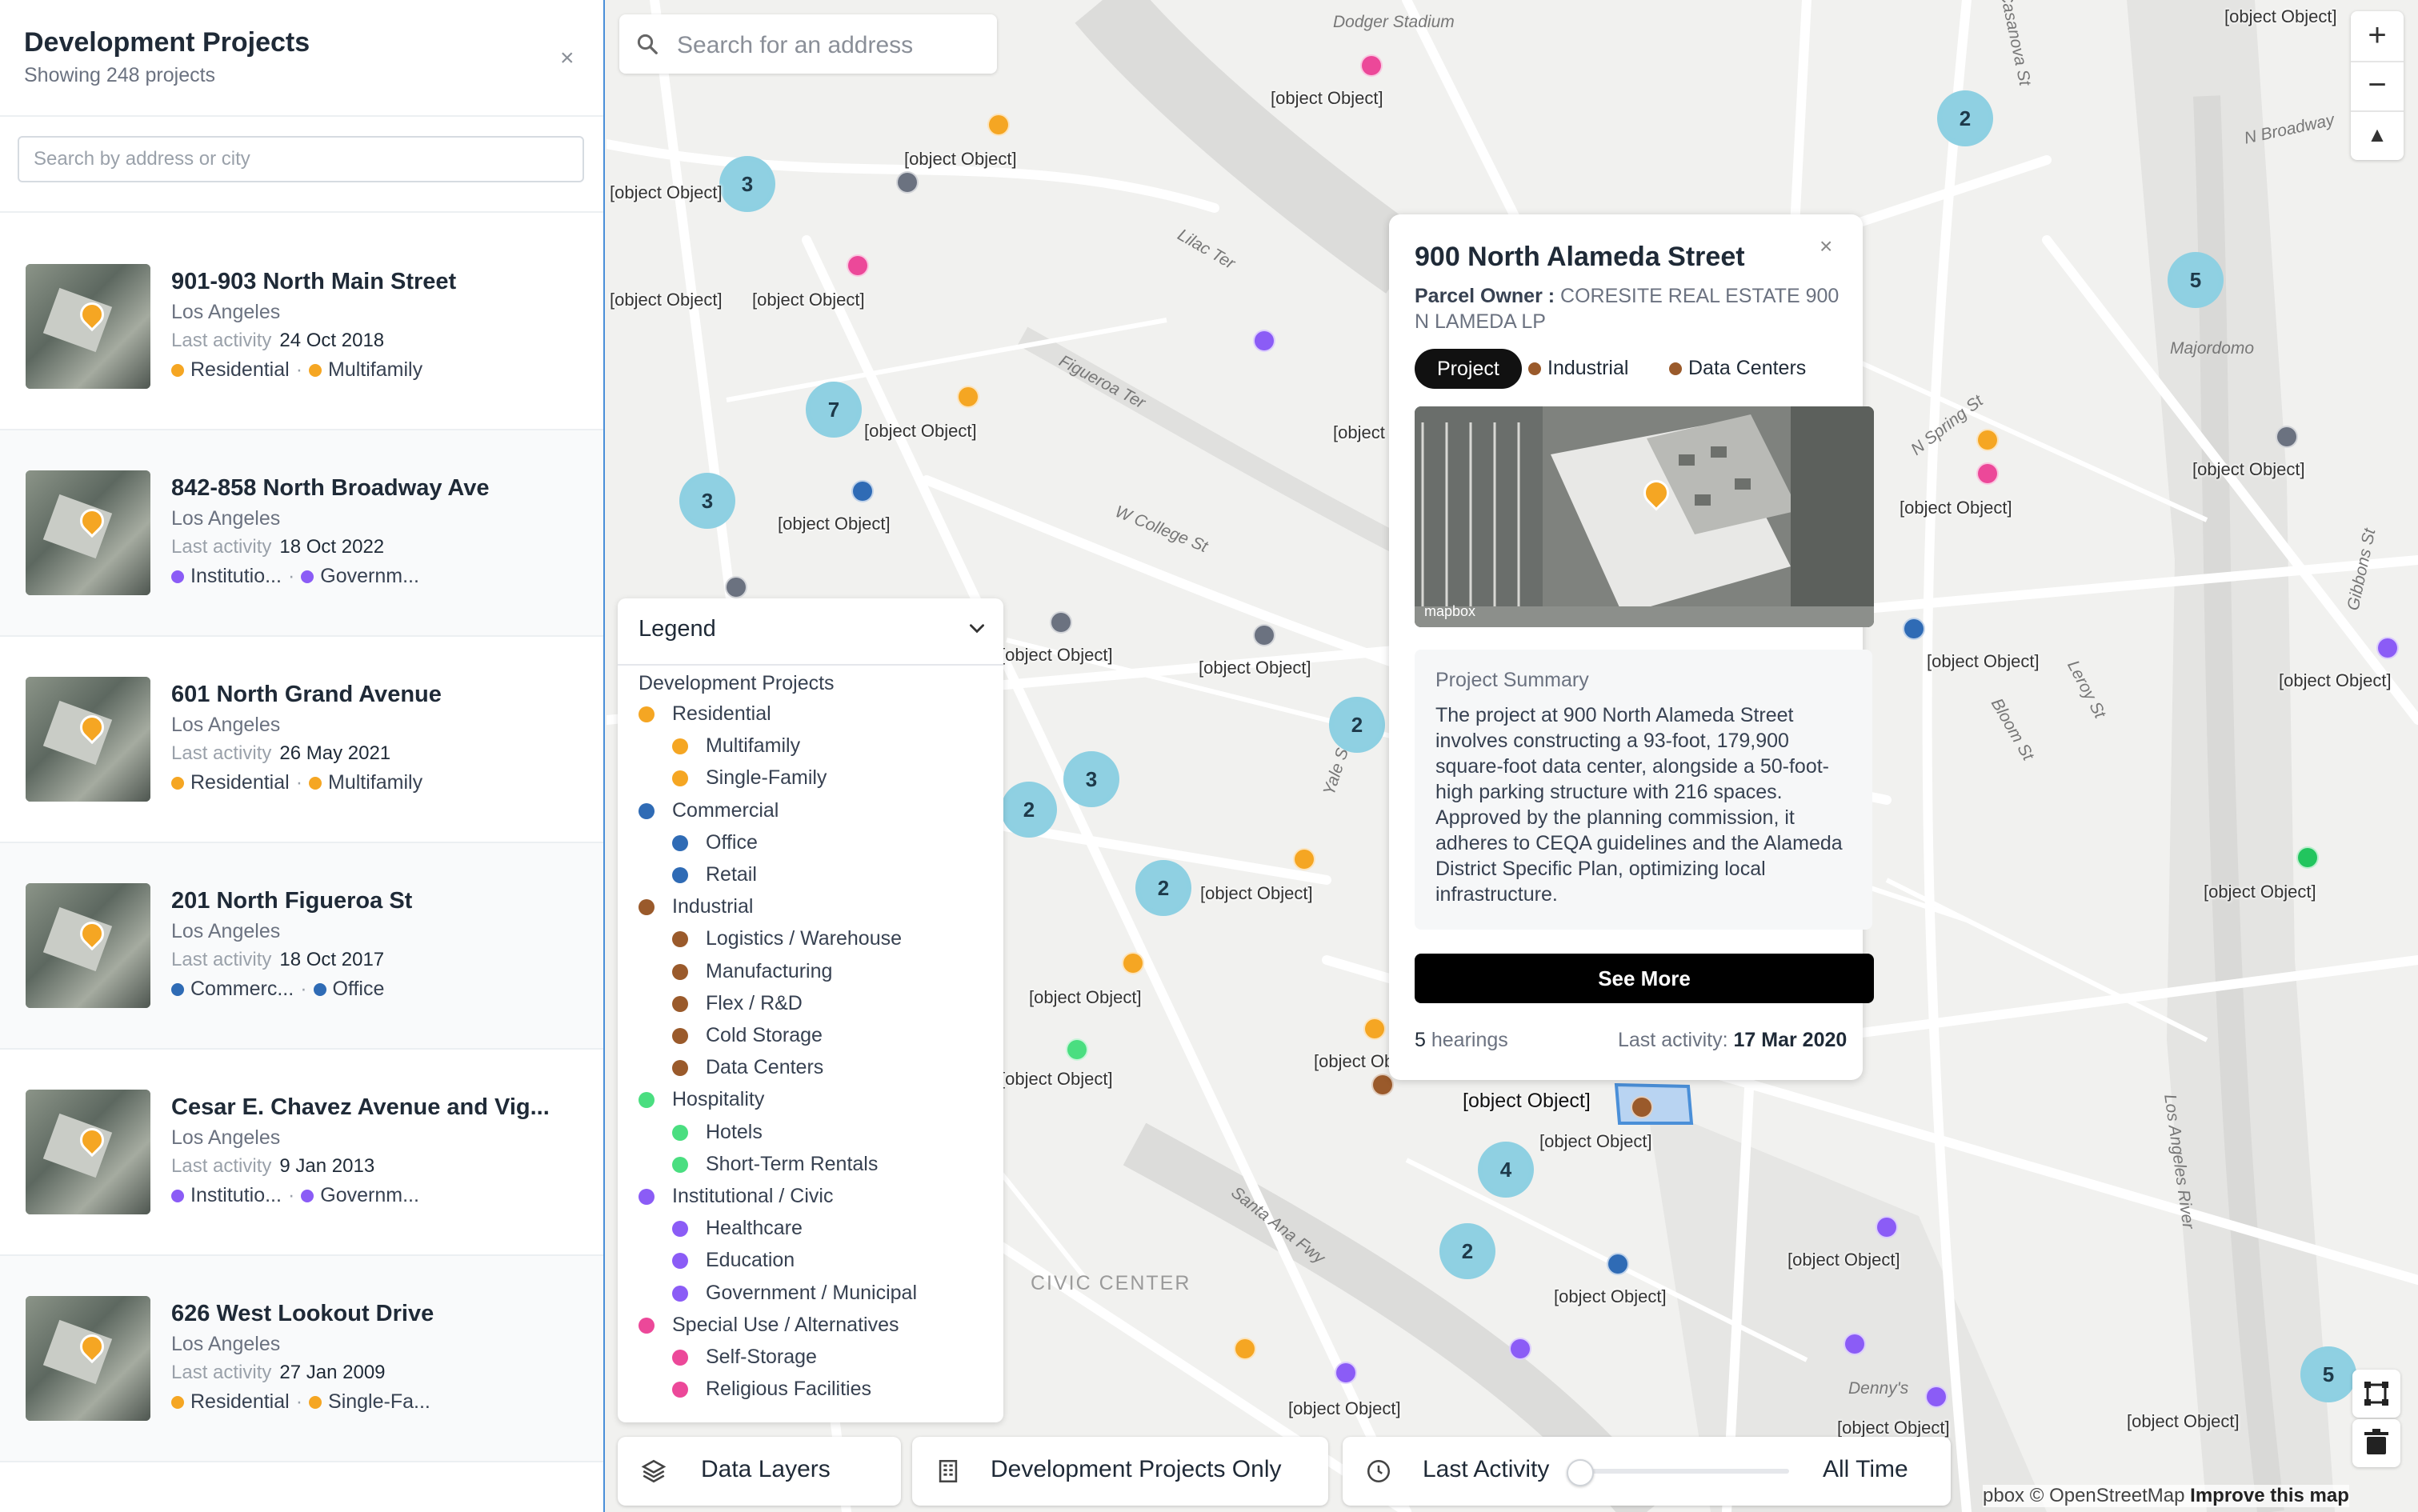  Describe the element at coordinates (834, 410) in the screenshot. I see `map-cluster: 7` at that location.